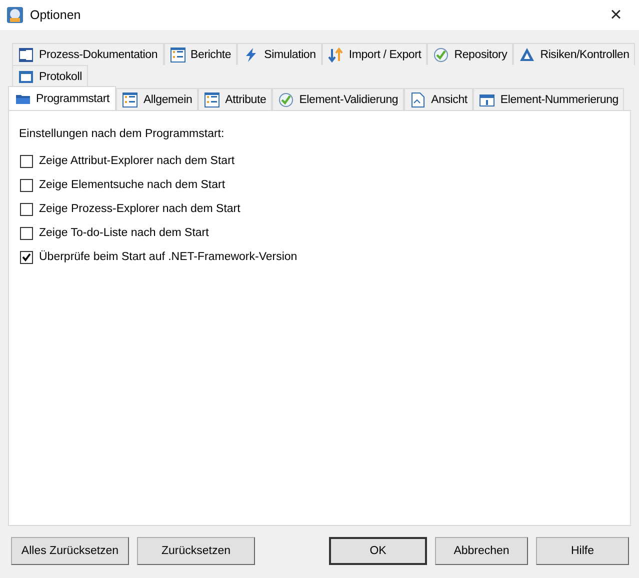  Describe the element at coordinates (470, 54) in the screenshot. I see `tab: Repository` at that location.